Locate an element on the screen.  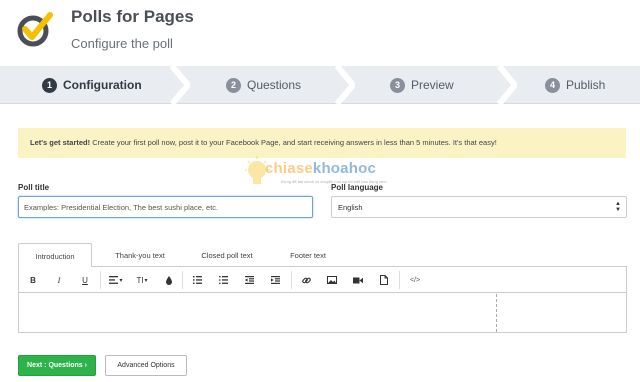
editor-resize-guide is located at coordinates (496, 313).